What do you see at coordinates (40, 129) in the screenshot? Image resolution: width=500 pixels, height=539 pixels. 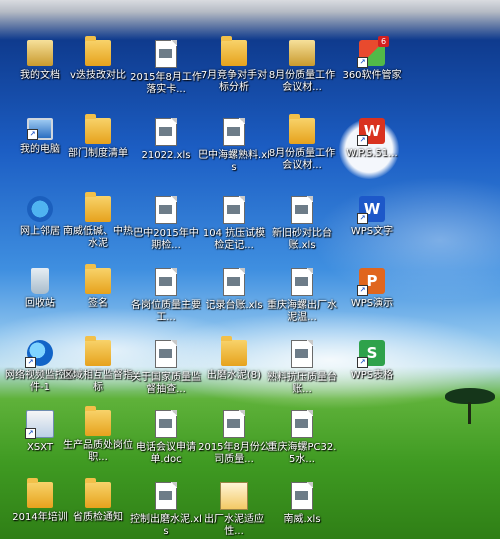 I see `computer-icon: ↗` at bounding box center [40, 129].